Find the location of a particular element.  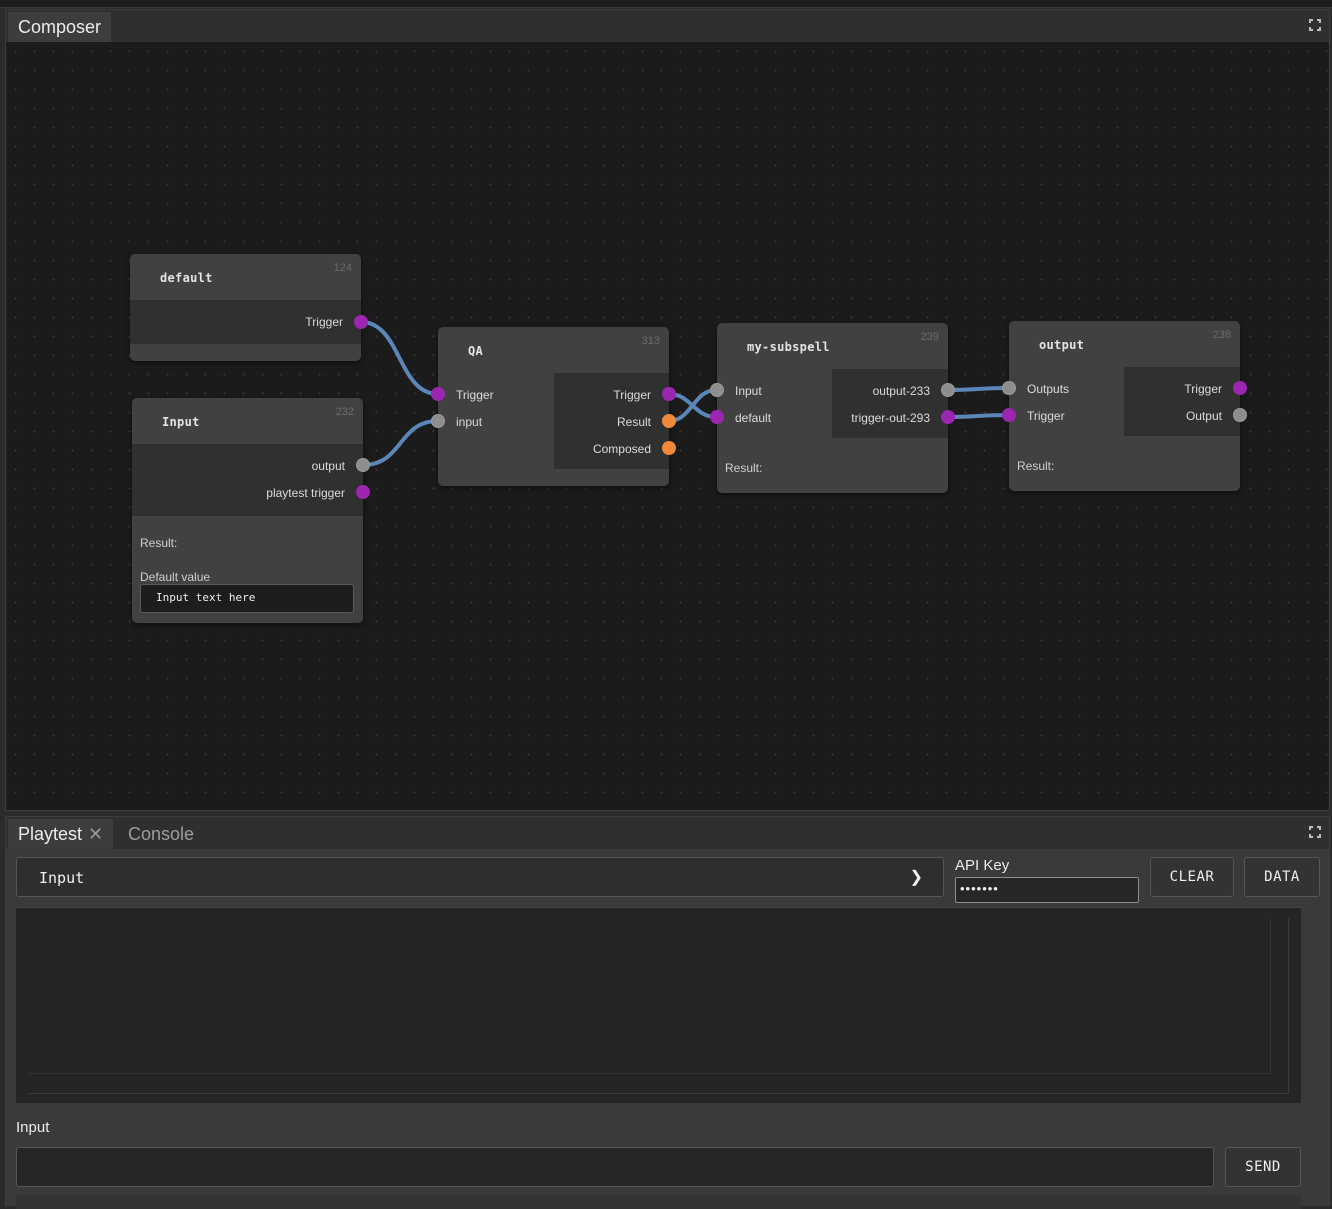

node-id: 313 is located at coordinates (650, 341).